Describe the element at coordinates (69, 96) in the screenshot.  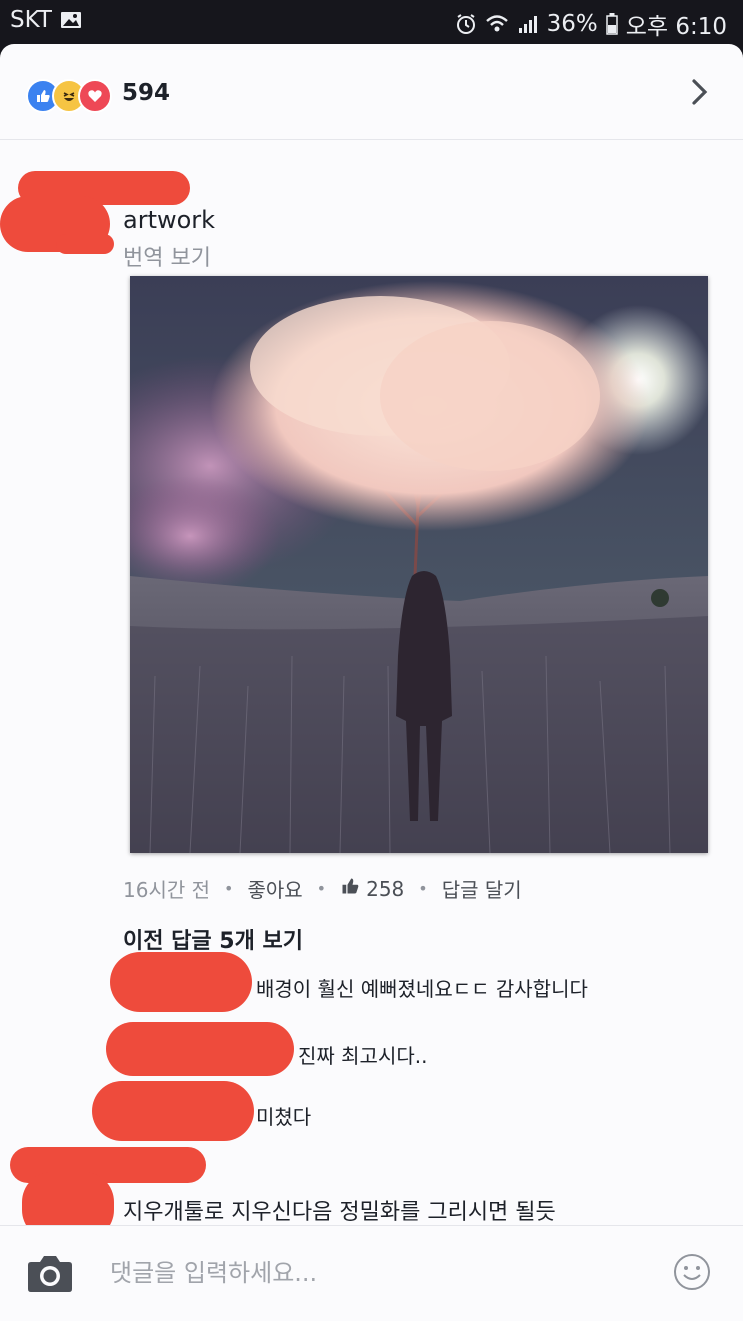
I see `reaction-icons` at that location.